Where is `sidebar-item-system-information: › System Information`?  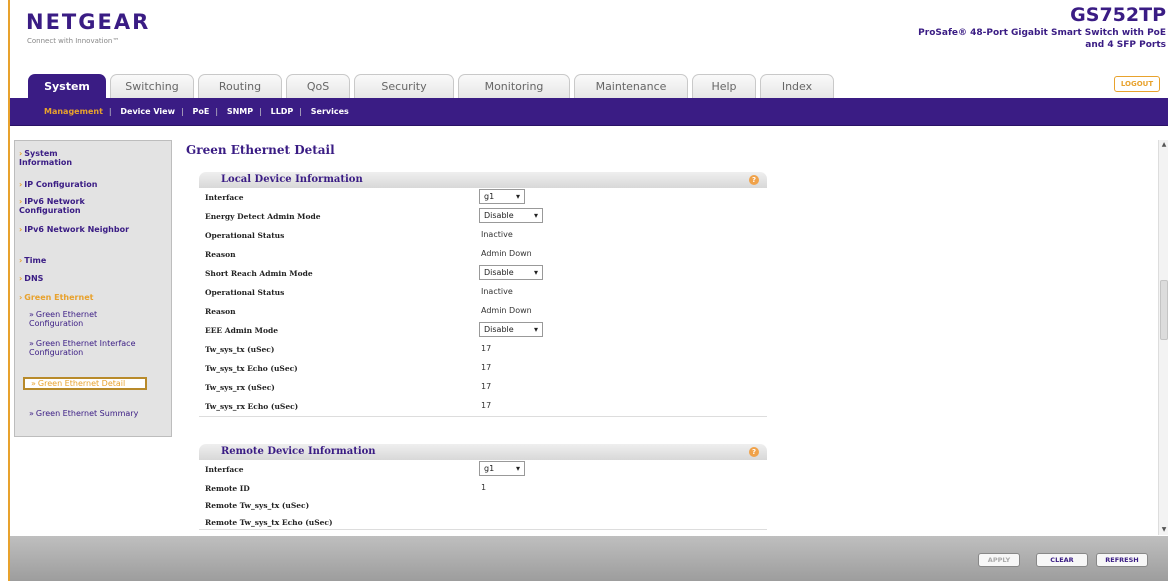 sidebar-item-system-information: › System Information is located at coordinates (55, 158).